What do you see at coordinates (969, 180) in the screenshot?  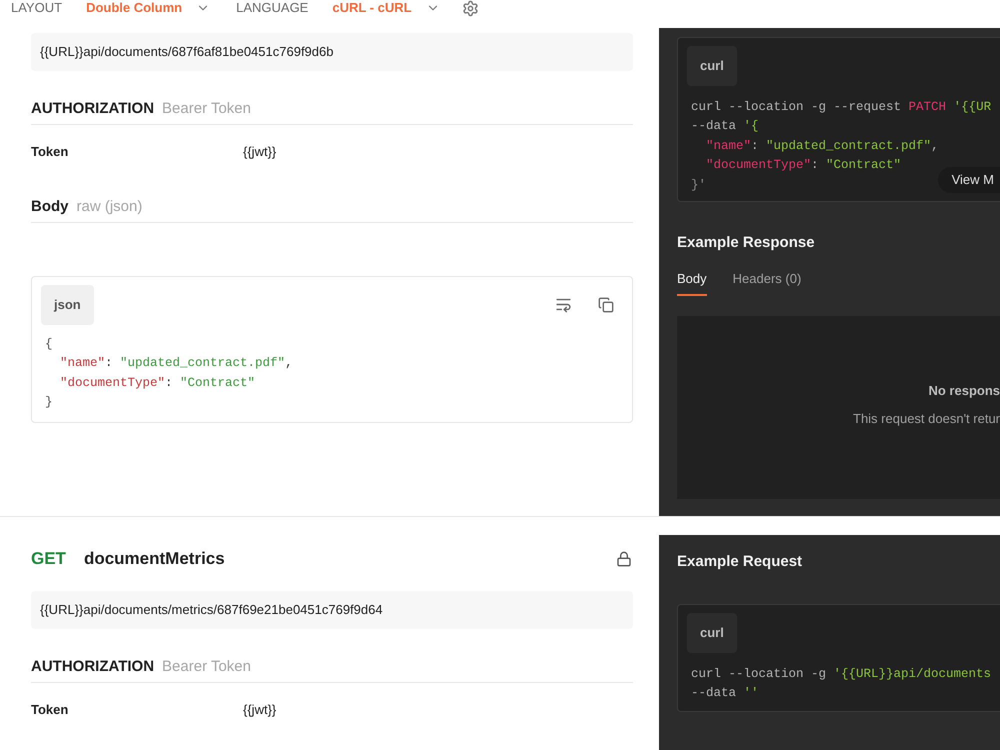 I see `view-more-button: View M` at bounding box center [969, 180].